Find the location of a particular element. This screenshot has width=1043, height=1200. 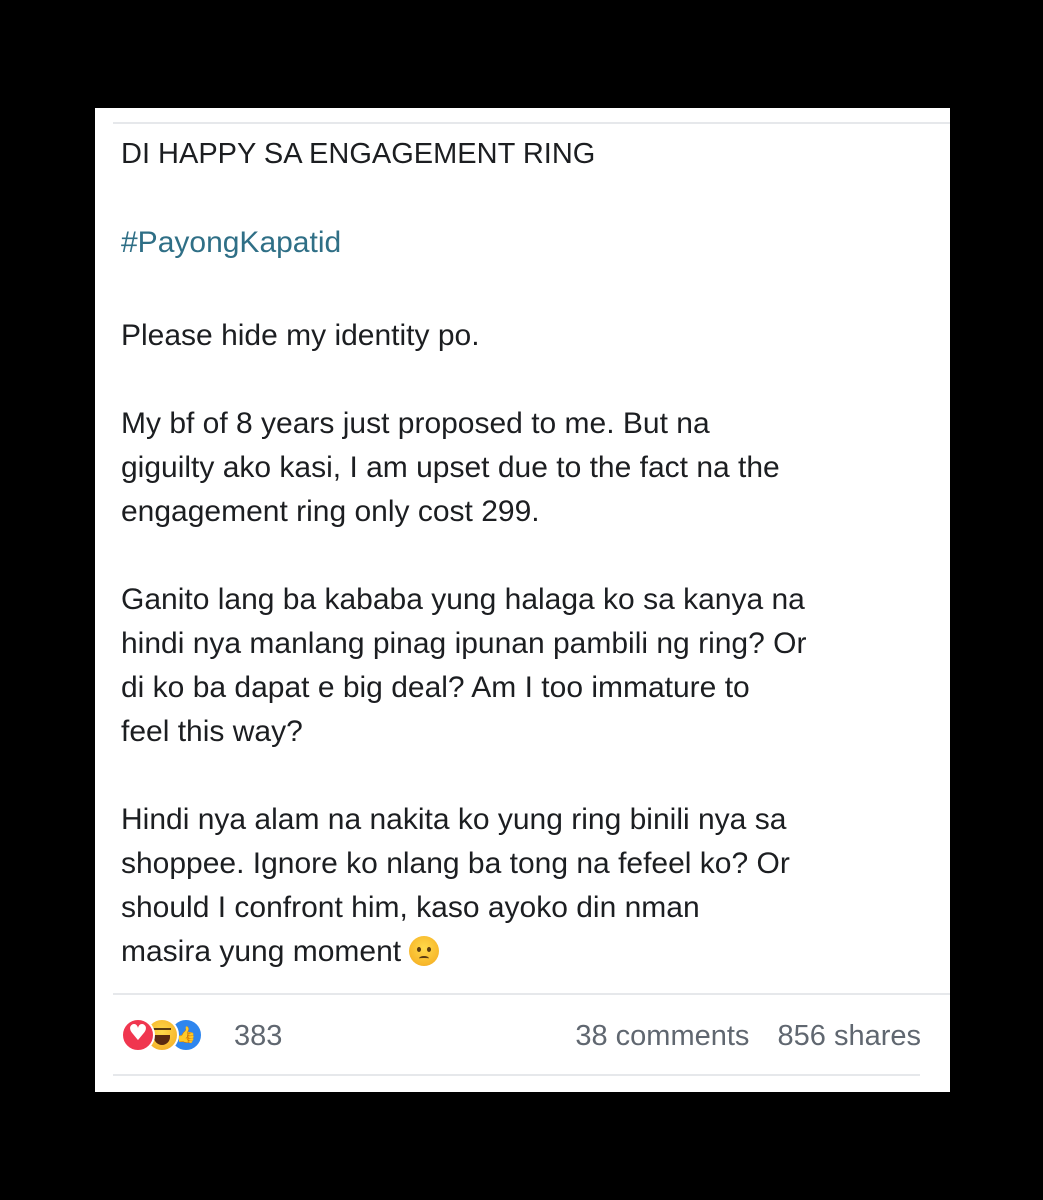

bottom-divider is located at coordinates (516, 1075).